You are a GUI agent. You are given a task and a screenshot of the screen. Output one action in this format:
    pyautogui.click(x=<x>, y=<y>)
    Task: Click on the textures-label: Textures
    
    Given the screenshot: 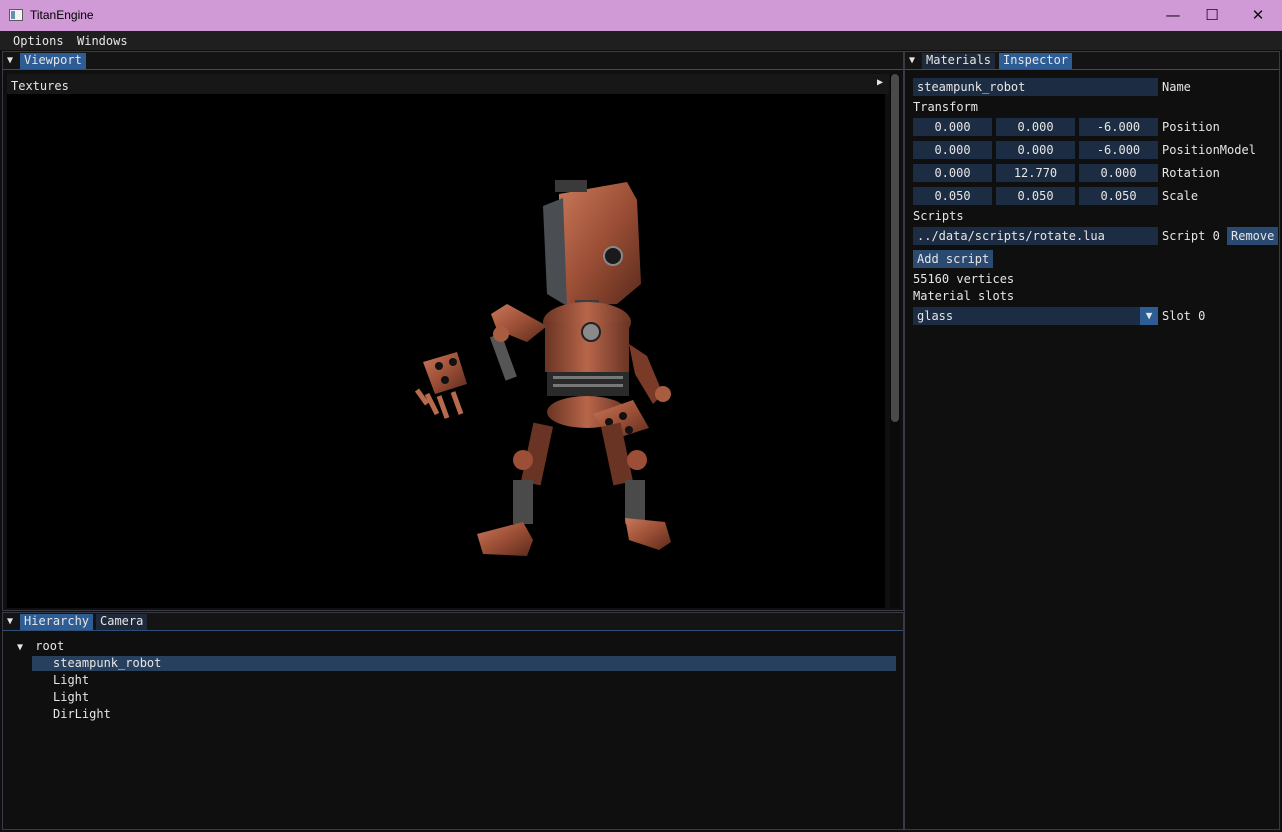 What is the action you would take?
    pyautogui.click(x=40, y=86)
    